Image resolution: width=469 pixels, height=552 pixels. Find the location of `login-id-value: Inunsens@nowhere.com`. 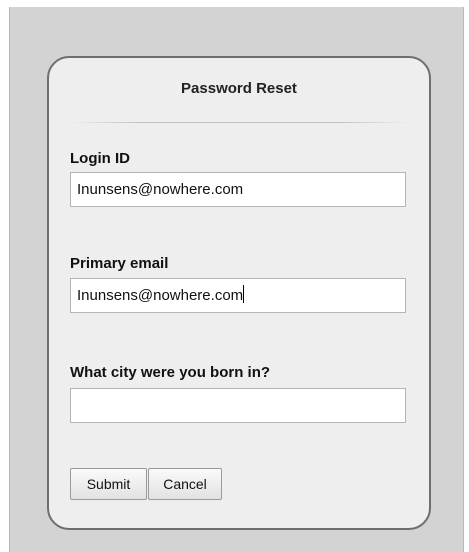

login-id-value: Inunsens@nowhere.com is located at coordinates (160, 189).